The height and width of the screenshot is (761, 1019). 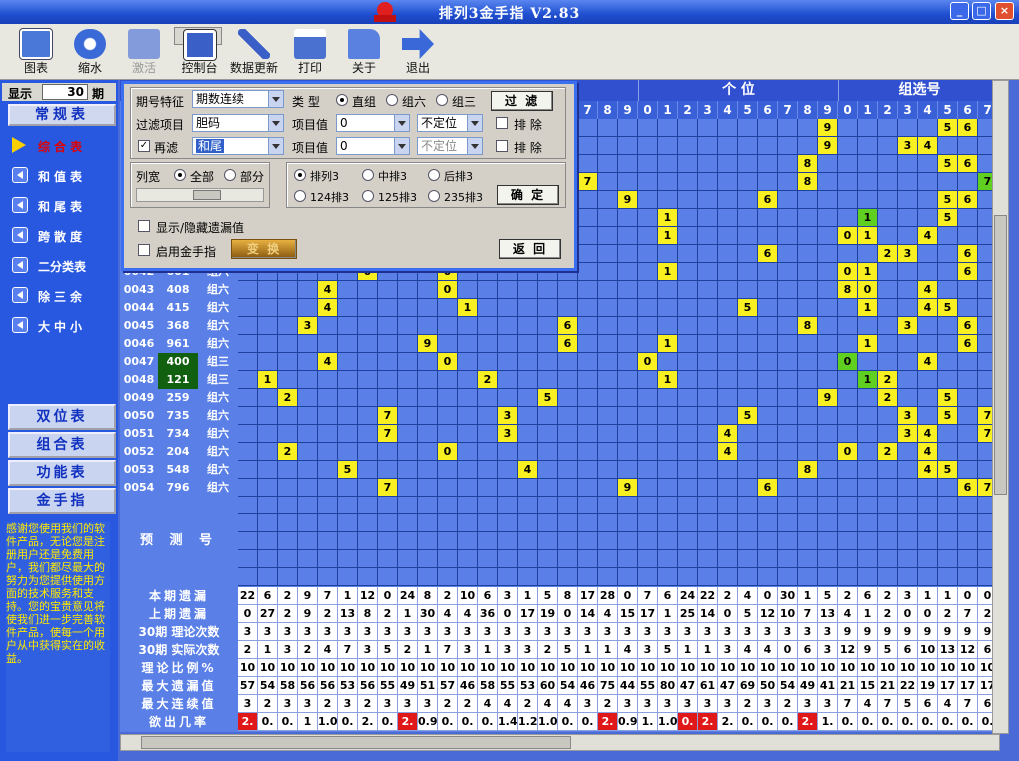 What do you see at coordinates (62, 445) in the screenshot?
I see `combination-button: 组合表` at bounding box center [62, 445].